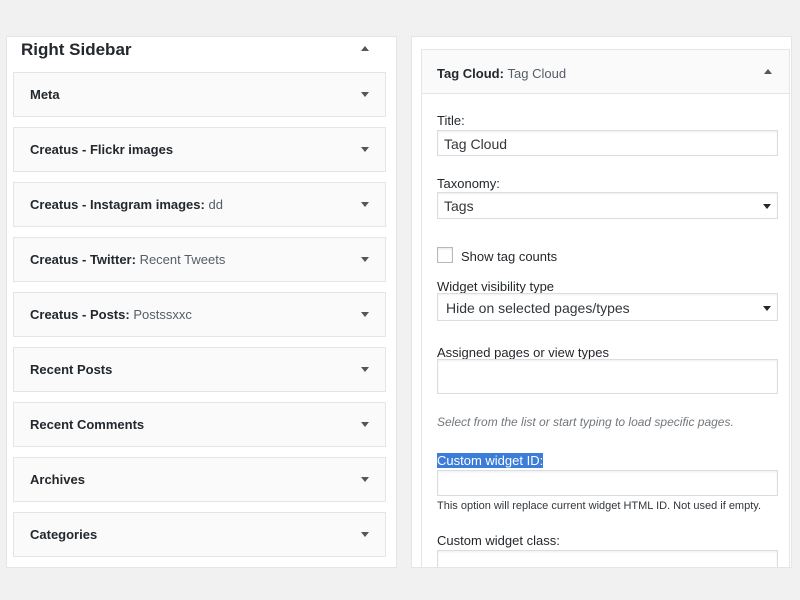 This screenshot has width=800, height=600. I want to click on widget-item-archives: Archives, so click(199, 479).